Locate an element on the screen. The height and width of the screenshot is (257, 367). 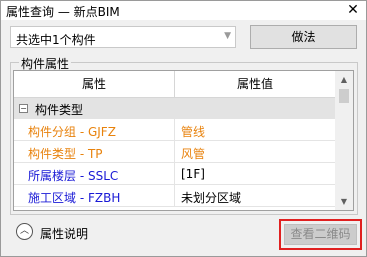
chevron-down-icon: ▼ is located at coordinates (227, 36).